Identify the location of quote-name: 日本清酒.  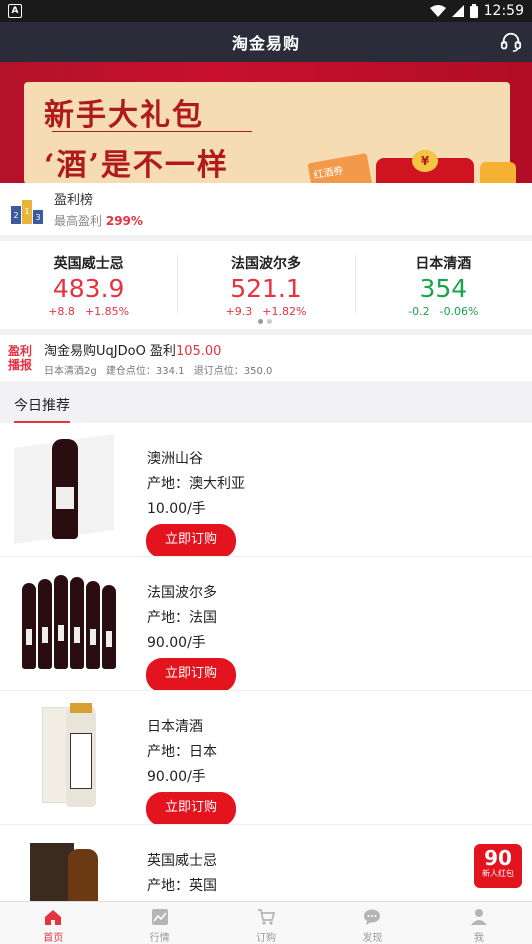
(443, 264).